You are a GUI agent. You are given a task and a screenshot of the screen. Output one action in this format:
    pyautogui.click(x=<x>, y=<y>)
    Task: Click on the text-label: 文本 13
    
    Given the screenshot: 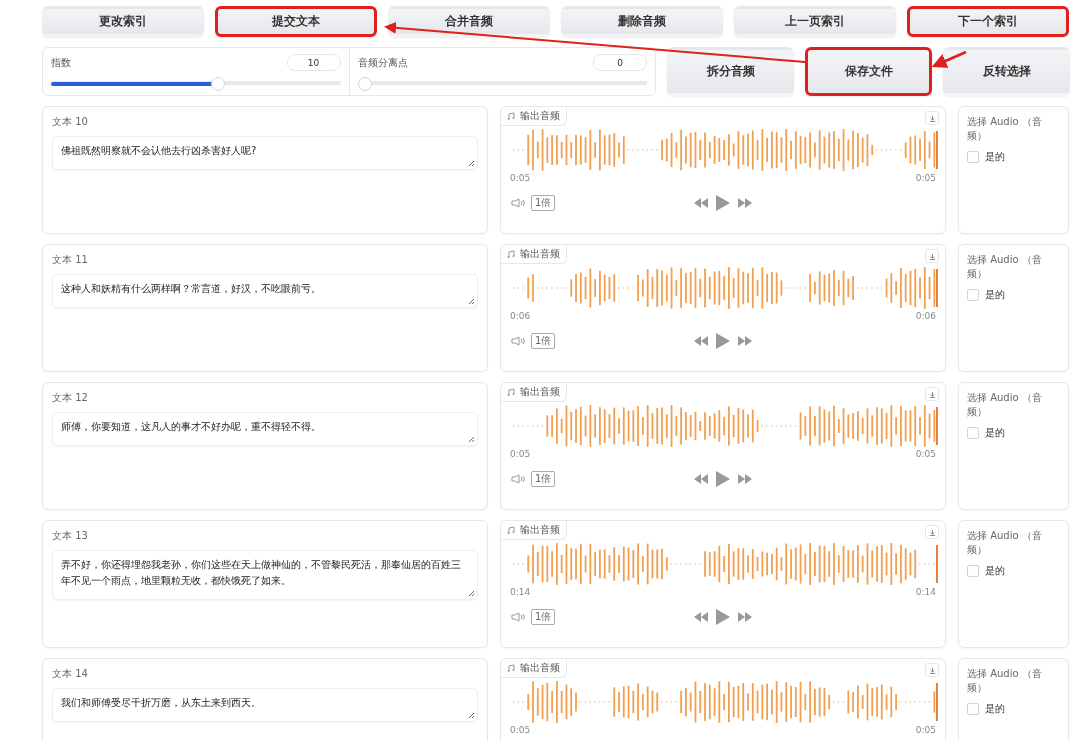 What is the action you would take?
    pyautogui.click(x=70, y=536)
    